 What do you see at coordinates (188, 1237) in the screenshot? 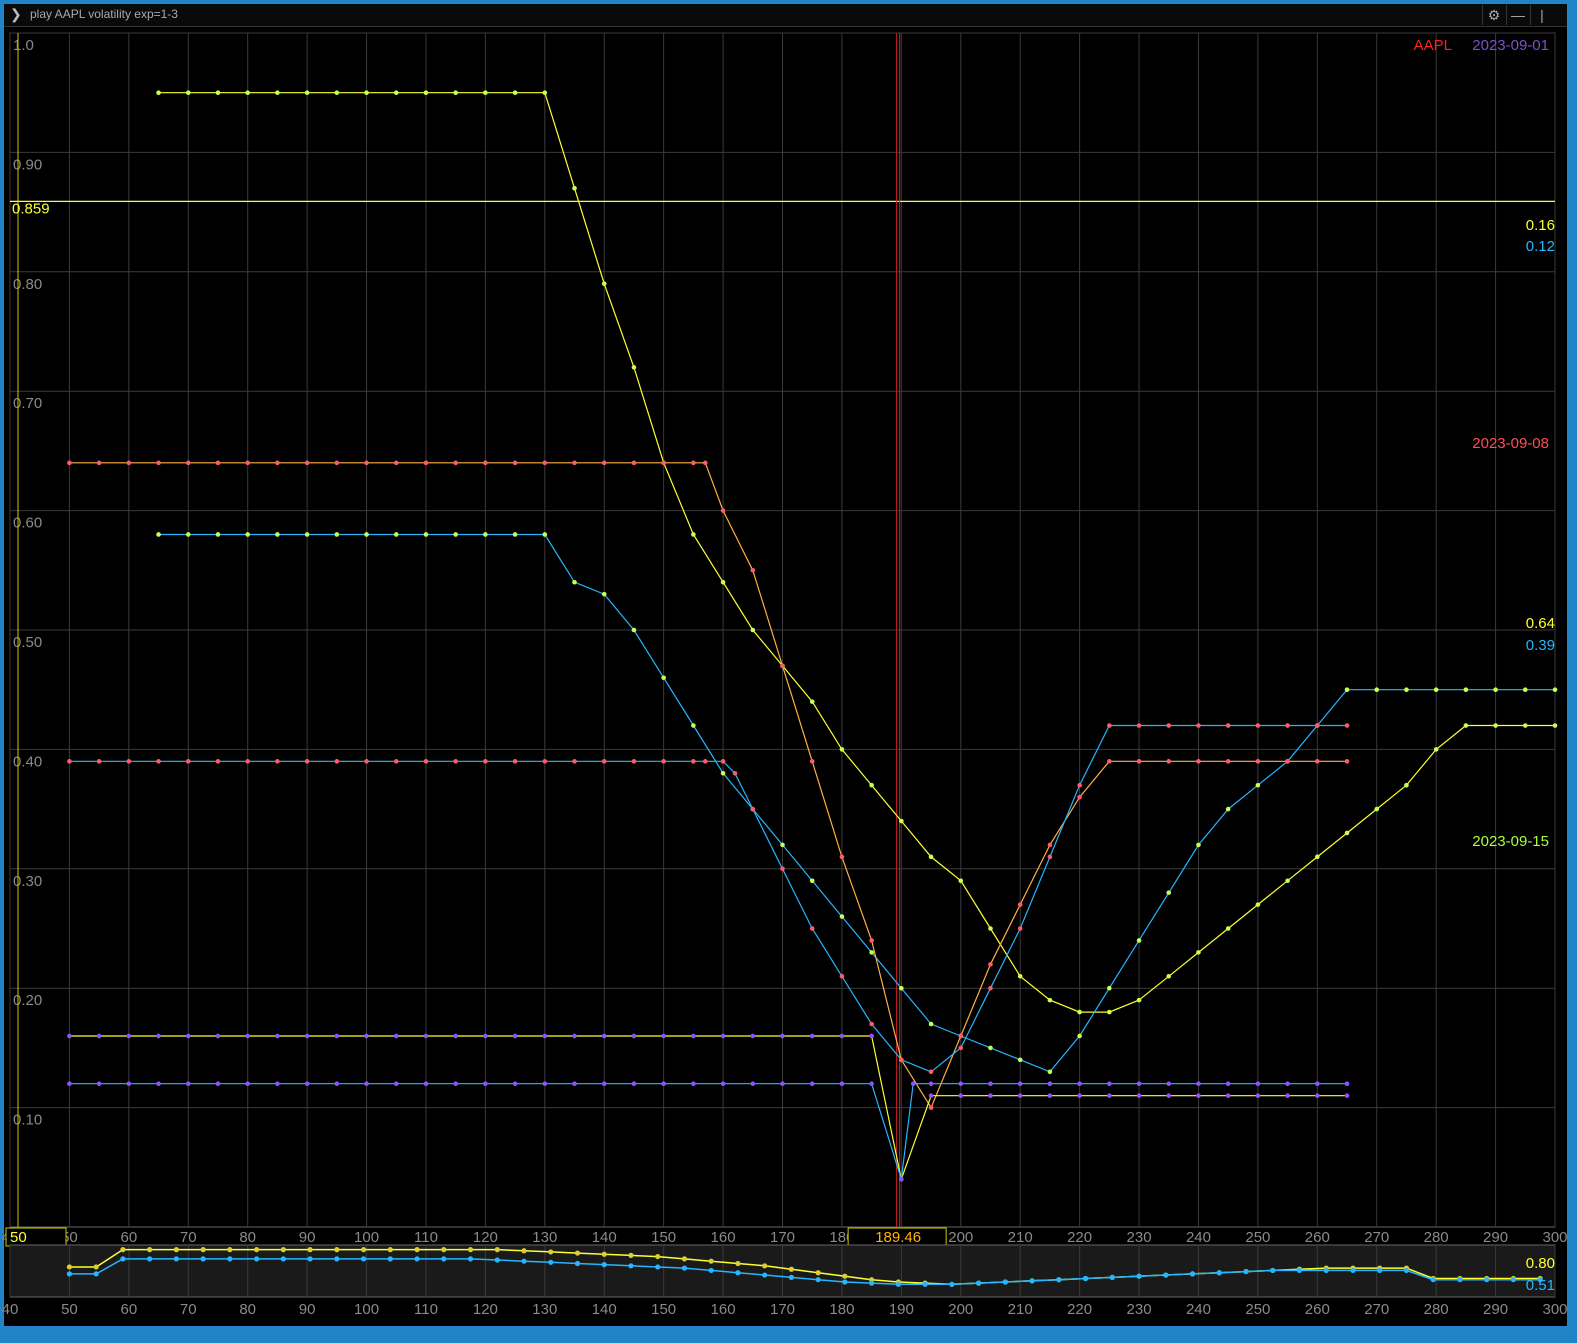
I see `x-tick-label: 70` at bounding box center [188, 1237].